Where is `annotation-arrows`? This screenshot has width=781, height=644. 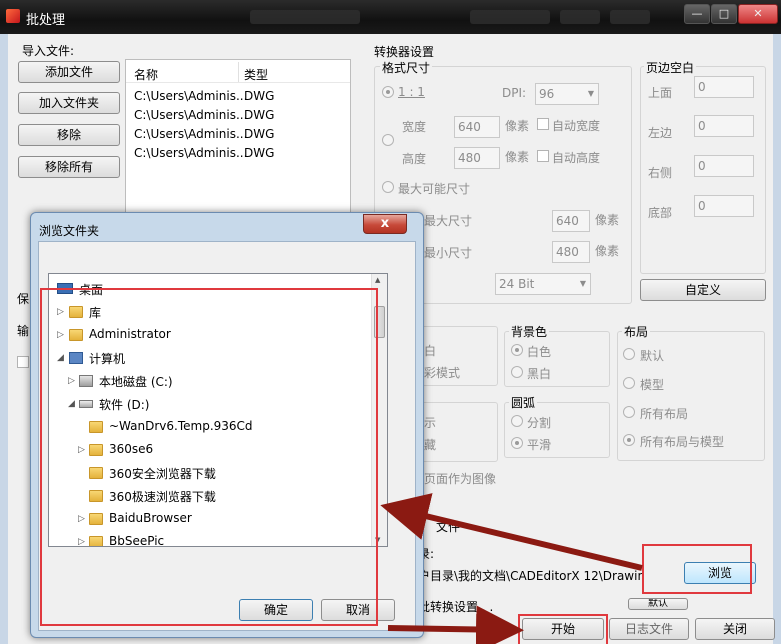 annotation-arrows is located at coordinates (511, 568).